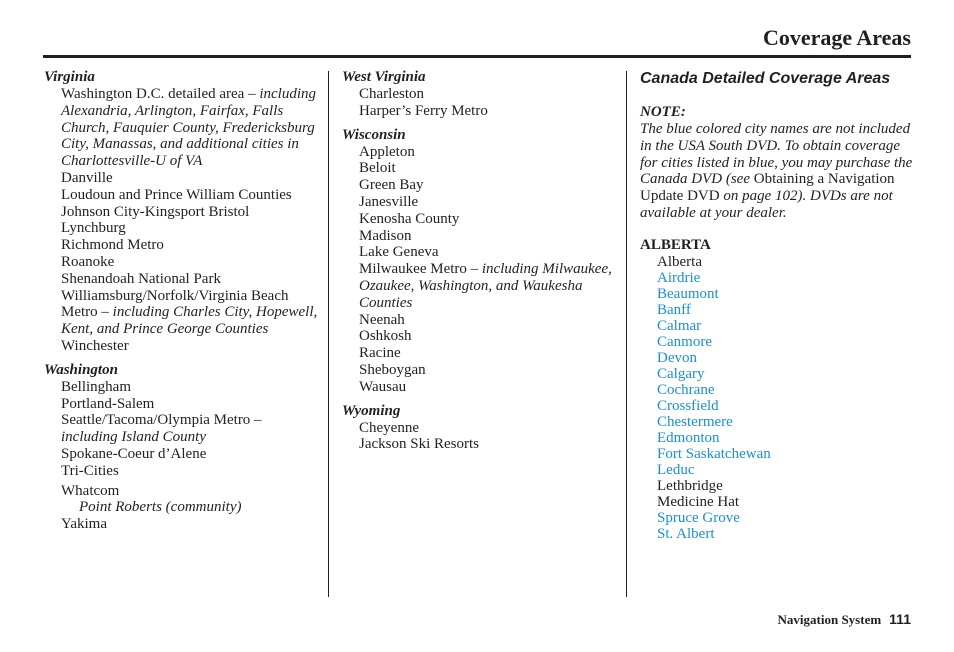  What do you see at coordinates (420, 269) in the screenshot?
I see `area-name: Milwaukee Metro –` at bounding box center [420, 269].